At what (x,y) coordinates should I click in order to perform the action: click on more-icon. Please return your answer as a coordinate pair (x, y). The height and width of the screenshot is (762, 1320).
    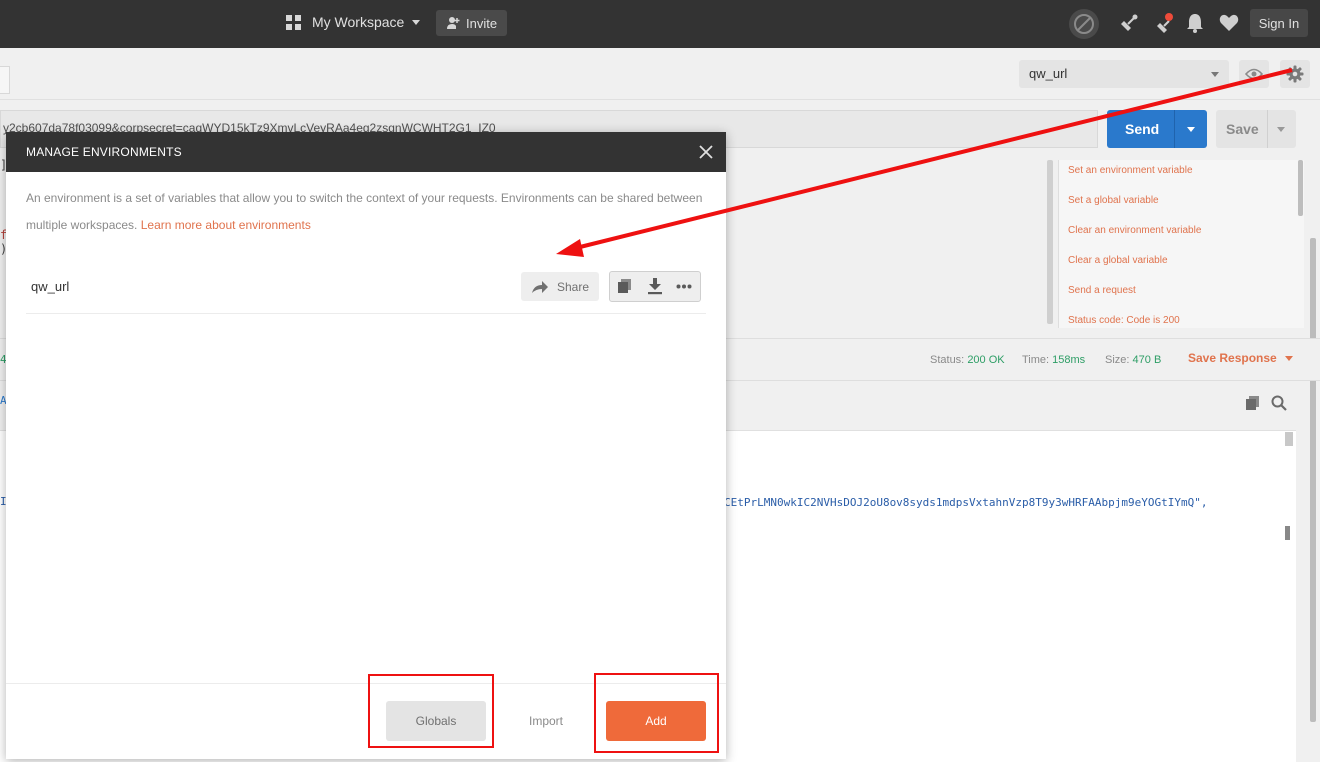
    Looking at the image, I should click on (684, 286).